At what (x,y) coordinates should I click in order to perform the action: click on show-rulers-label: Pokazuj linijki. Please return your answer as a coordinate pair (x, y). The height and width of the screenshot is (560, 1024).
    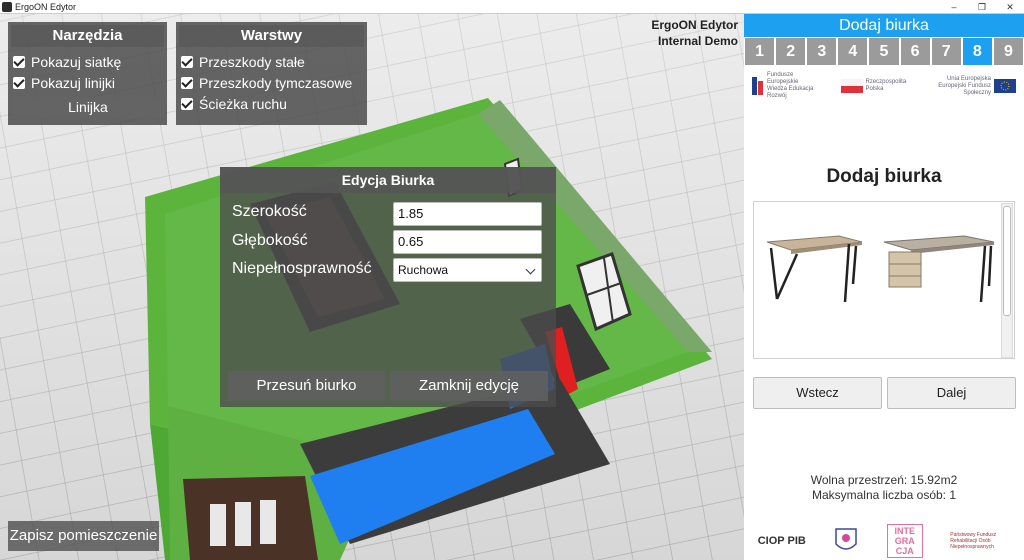
    Looking at the image, I should click on (73, 82).